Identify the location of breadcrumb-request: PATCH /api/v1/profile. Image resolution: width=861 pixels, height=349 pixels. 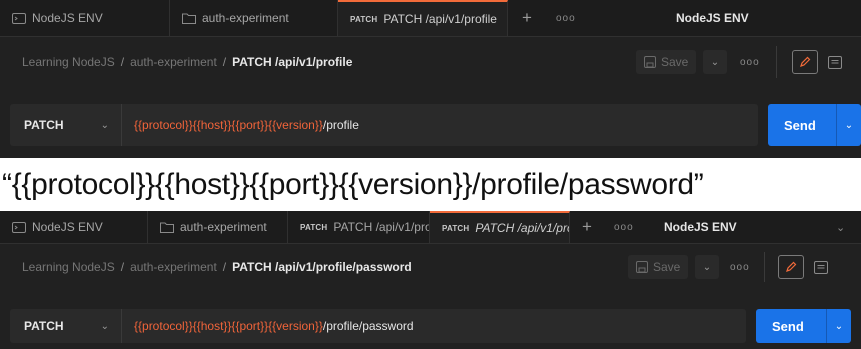
(292, 62).